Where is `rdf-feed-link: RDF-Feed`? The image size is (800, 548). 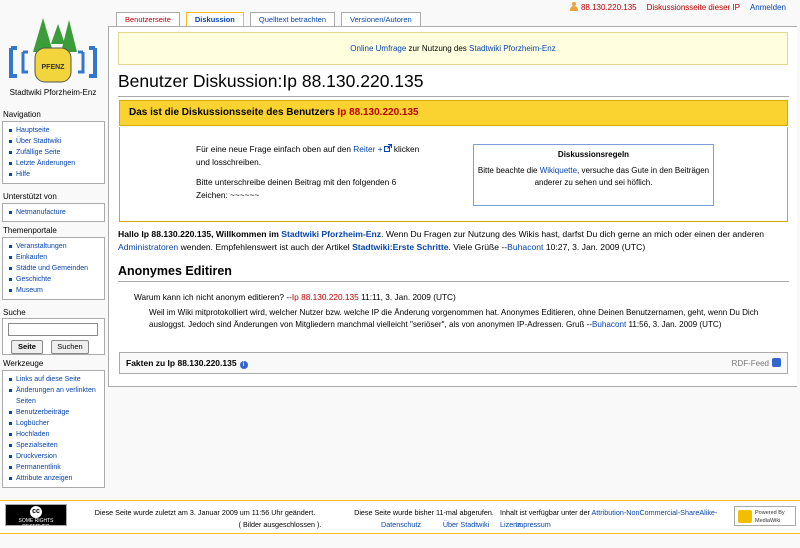 rdf-feed-link: RDF-Feed is located at coordinates (756, 363).